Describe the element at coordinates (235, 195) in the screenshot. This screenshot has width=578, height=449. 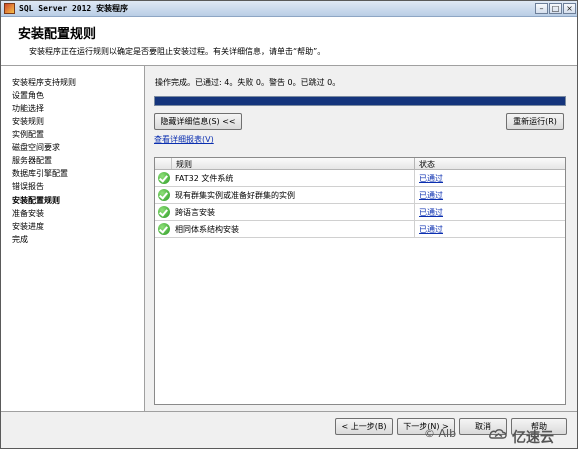
I see `rule-name: 现有群集实例或准备好群集的实例` at that location.